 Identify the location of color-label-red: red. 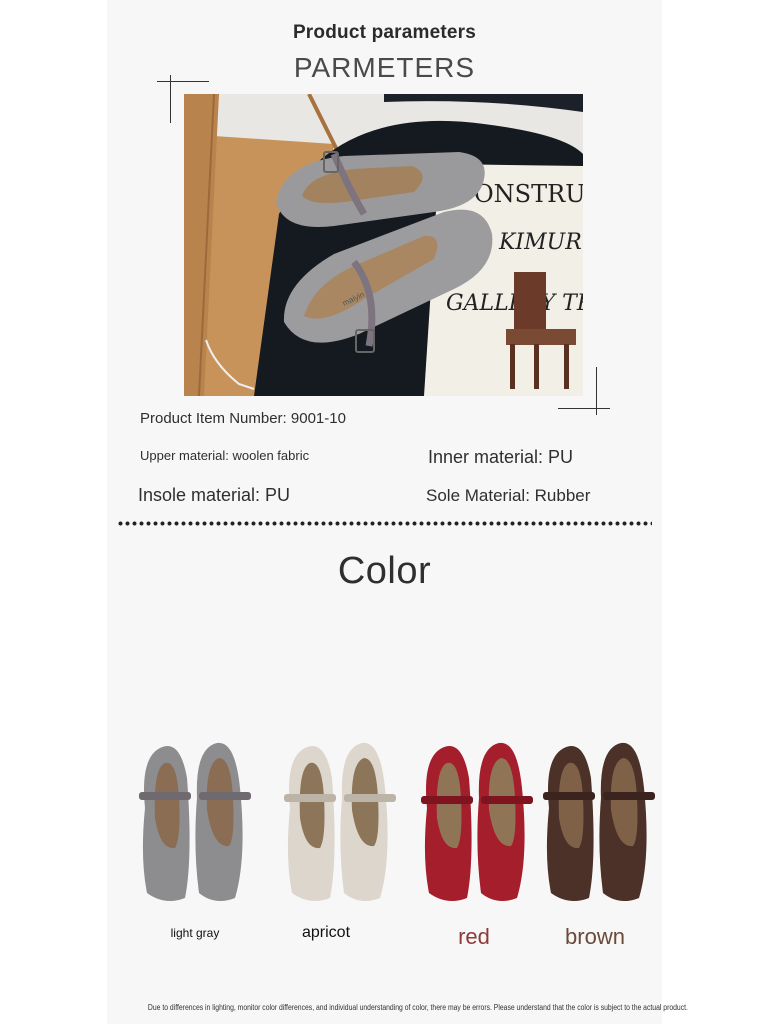
(474, 936).